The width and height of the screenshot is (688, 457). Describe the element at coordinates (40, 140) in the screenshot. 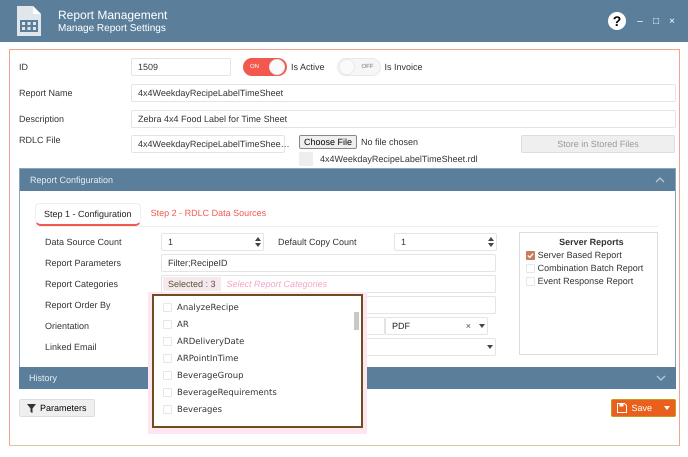

I see `field-label: RDLC File` at that location.